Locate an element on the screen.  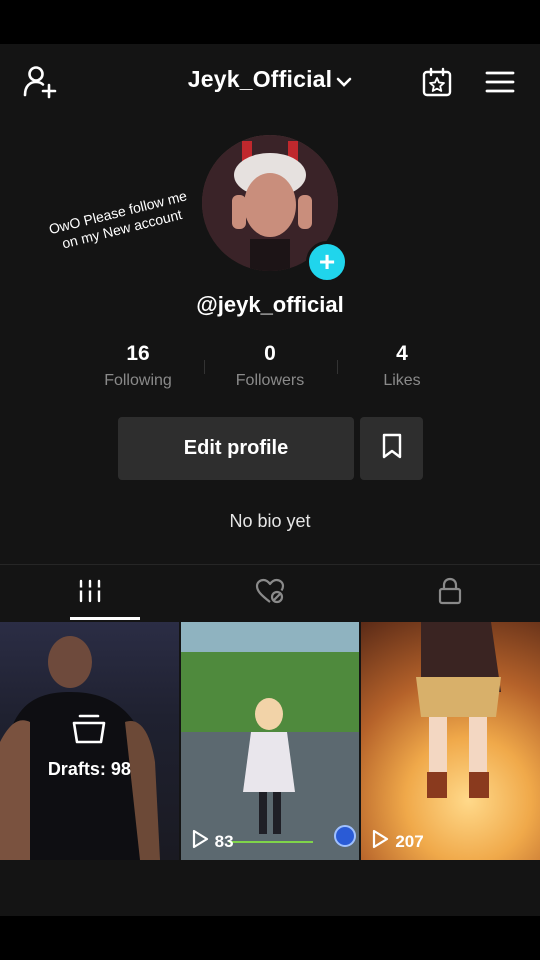
stat-label: Likes is located at coordinates (402, 380).